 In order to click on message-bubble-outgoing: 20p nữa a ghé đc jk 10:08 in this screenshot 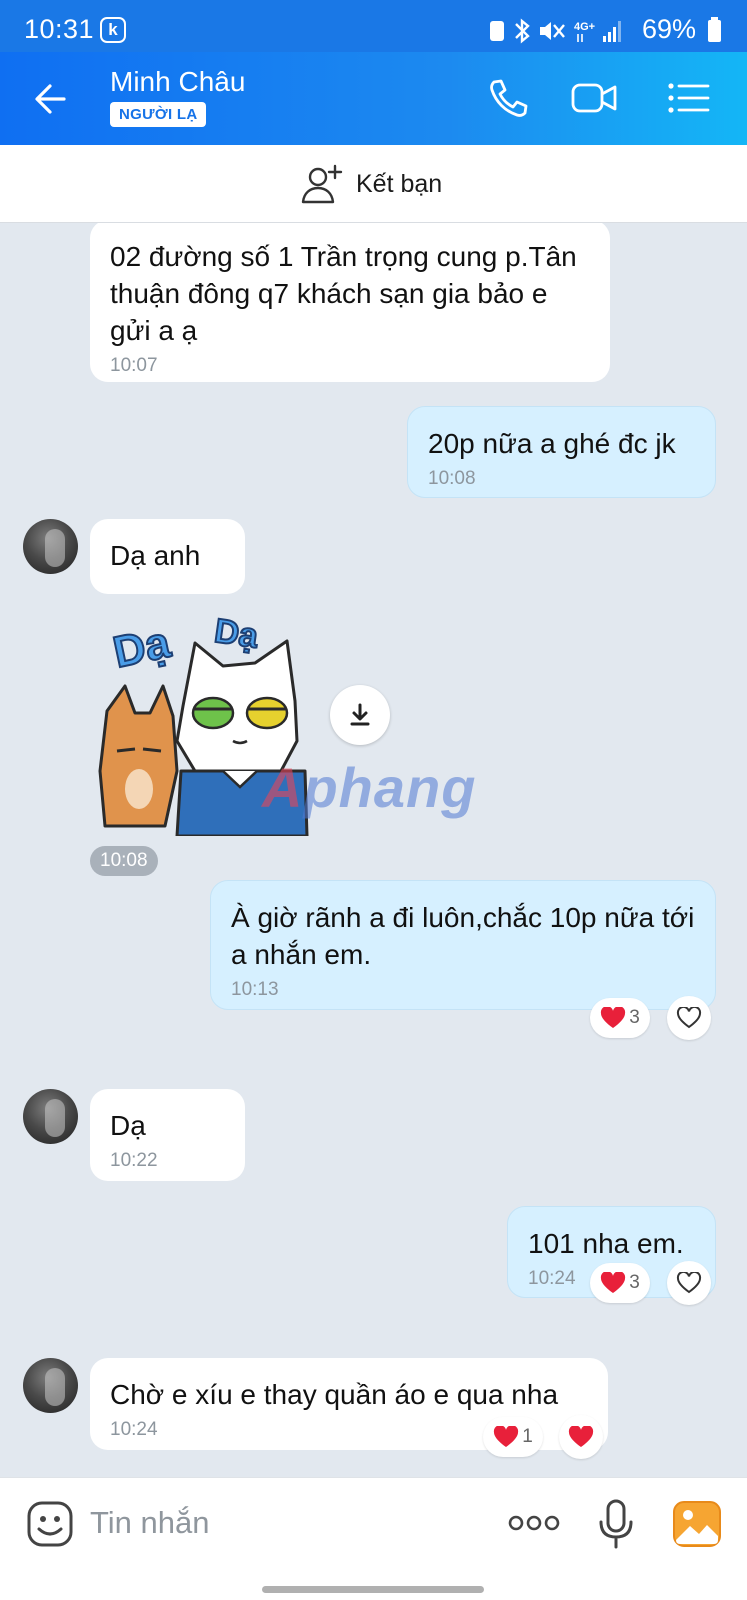, I will do `click(561, 452)`.